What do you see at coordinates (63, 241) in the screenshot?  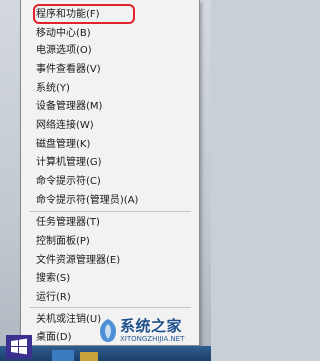 I see `menu-item-control-panel: 控制面板(P)` at bounding box center [63, 241].